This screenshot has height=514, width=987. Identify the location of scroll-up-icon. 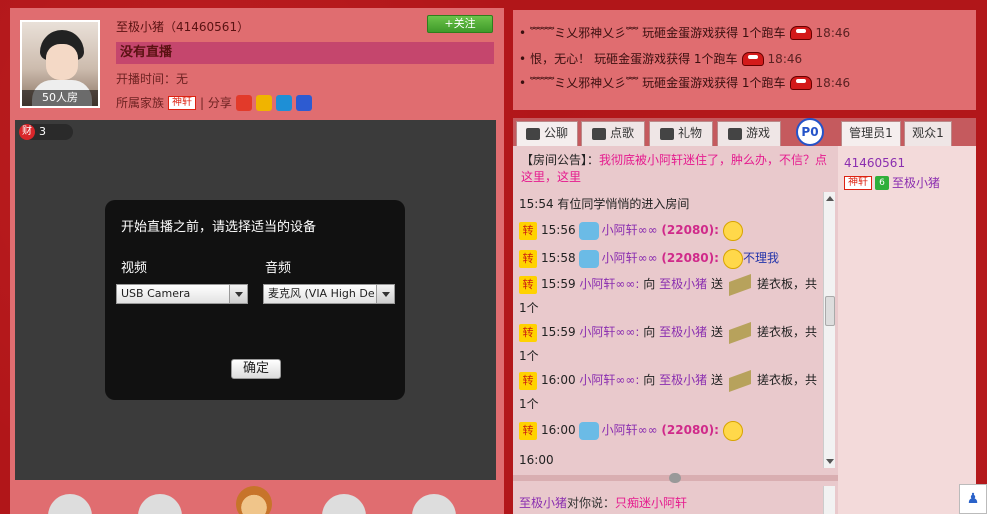
(830, 198).